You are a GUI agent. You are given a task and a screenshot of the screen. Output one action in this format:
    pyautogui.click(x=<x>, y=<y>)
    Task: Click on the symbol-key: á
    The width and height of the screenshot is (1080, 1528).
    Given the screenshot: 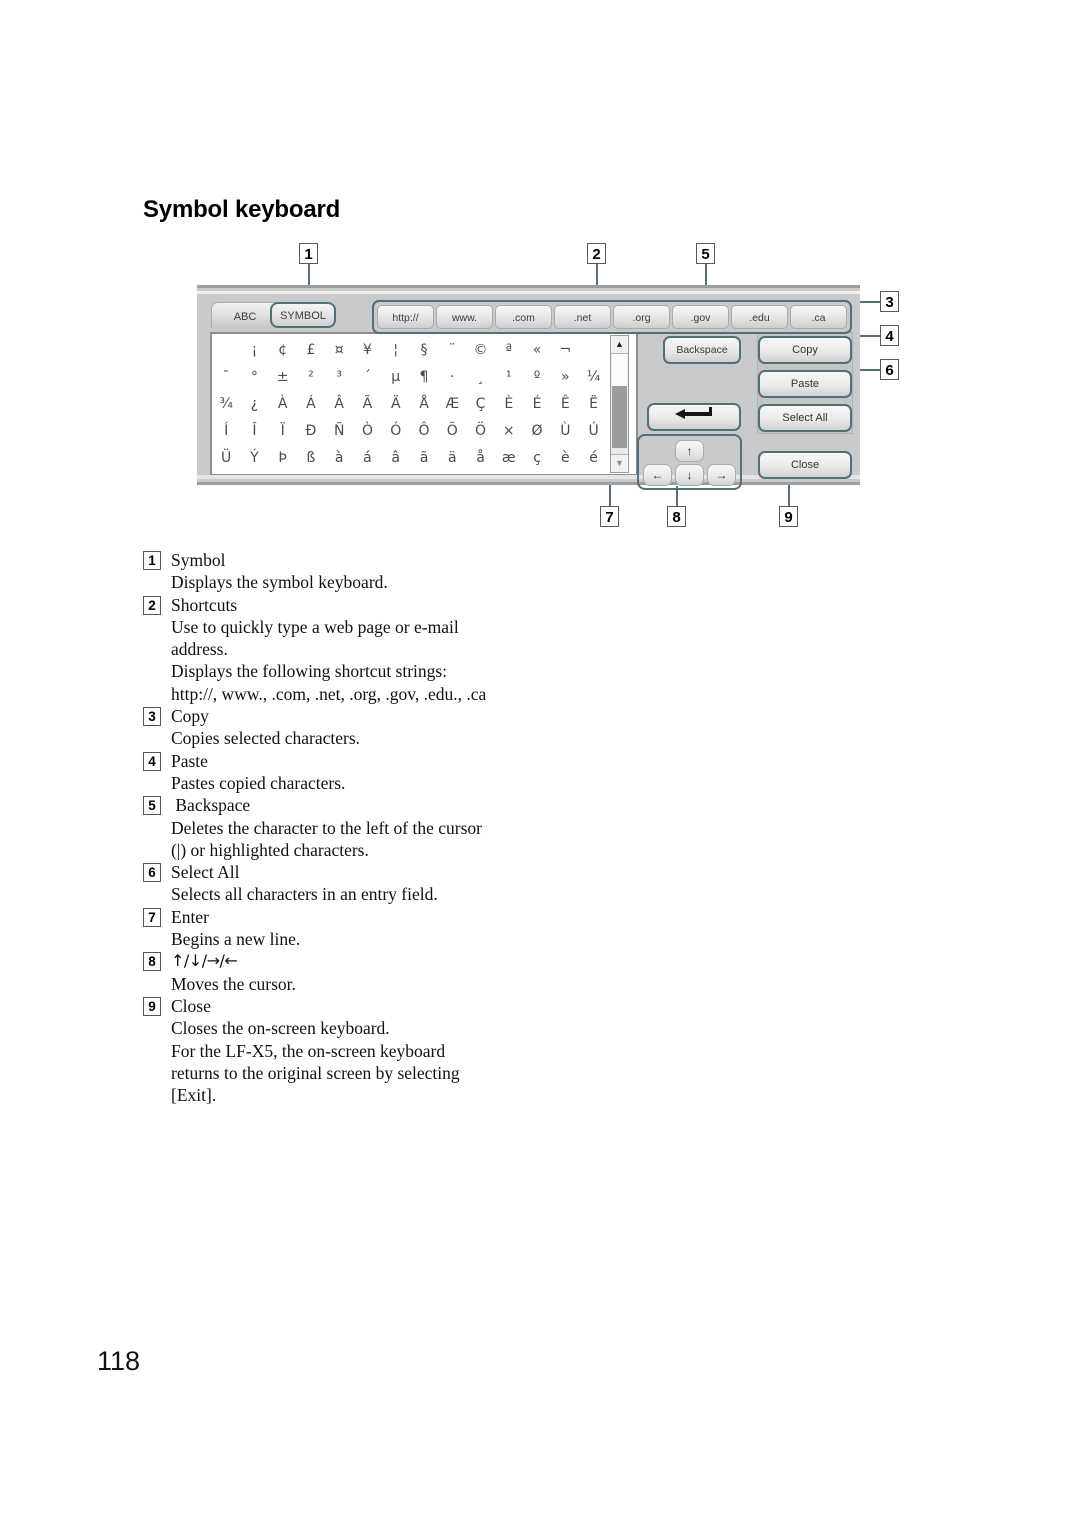 What is the action you would take?
    pyautogui.click(x=367, y=458)
    